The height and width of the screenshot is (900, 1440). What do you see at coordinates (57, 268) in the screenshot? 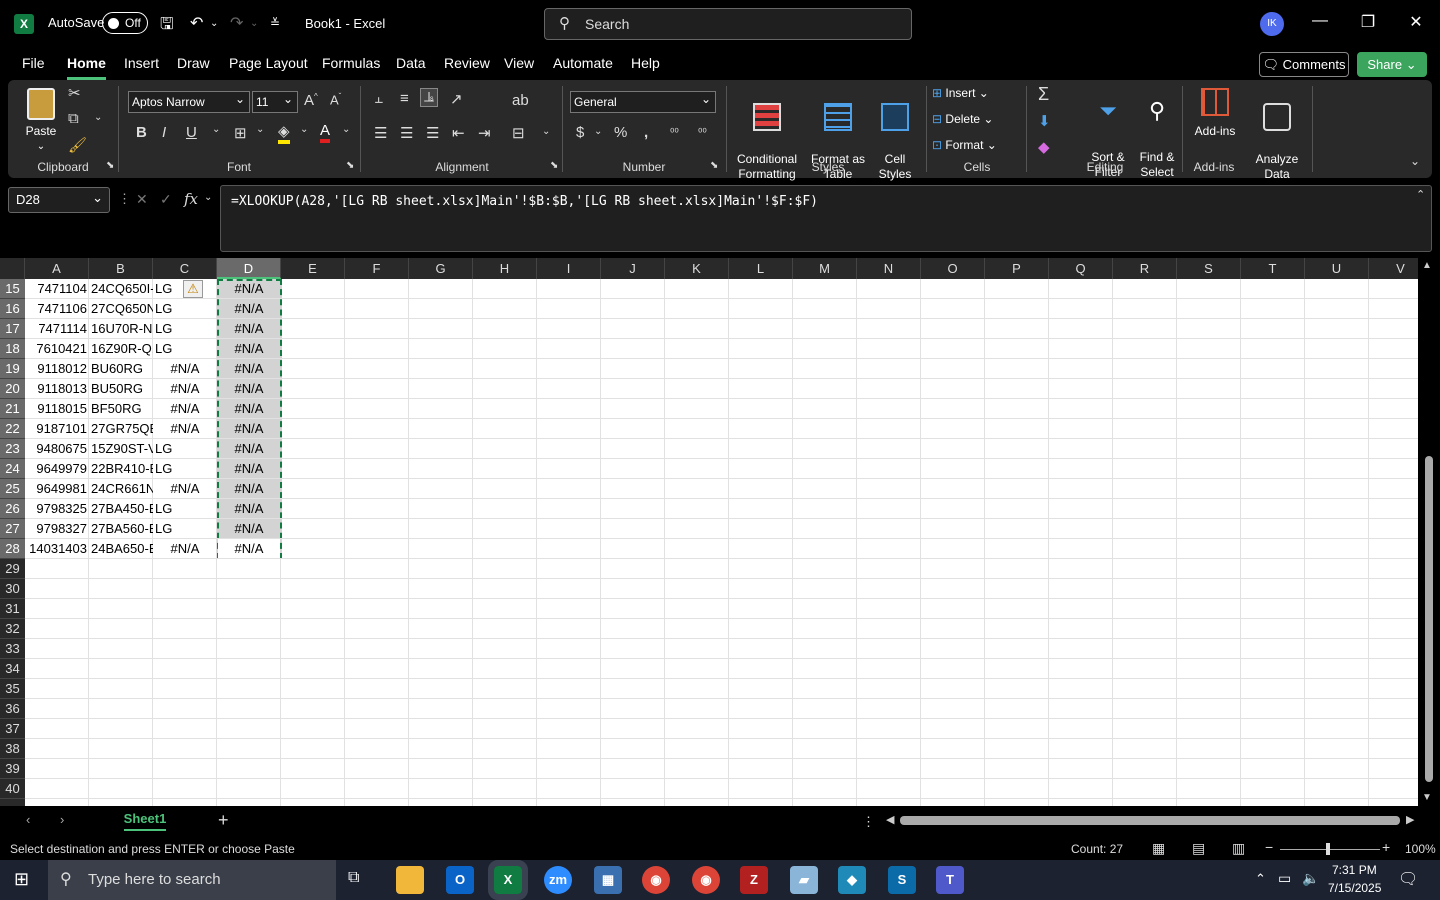
I see `column-header-a: A` at bounding box center [57, 268].